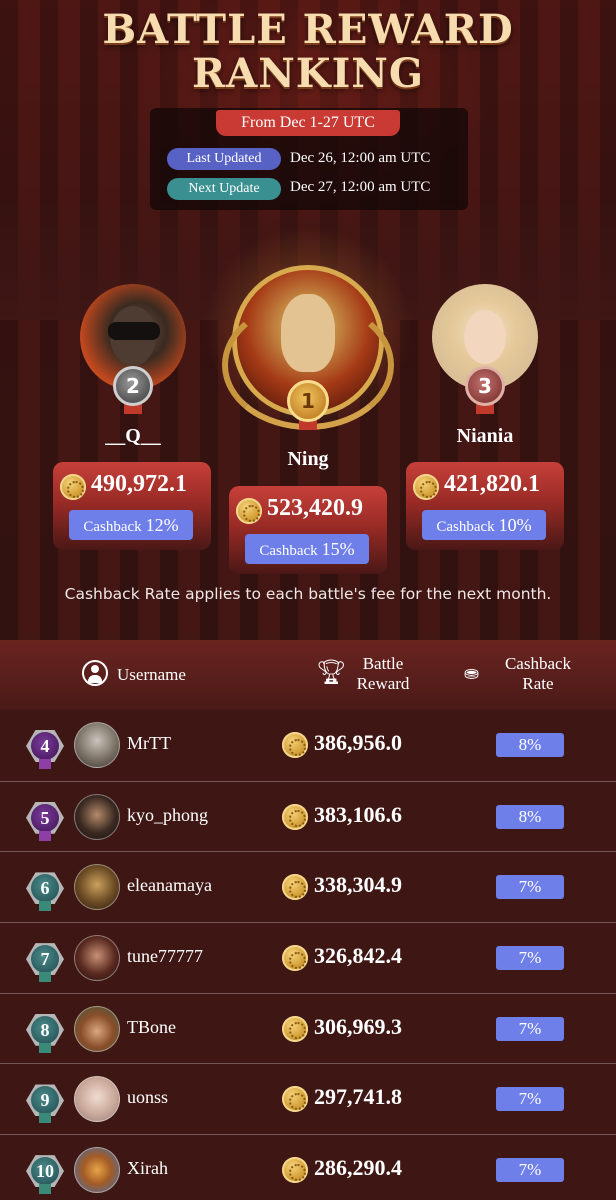 Image resolution: width=616 pixels, height=1200 pixels. Describe the element at coordinates (308, 459) in the screenshot. I see `podium-username-1: Ning` at that location.